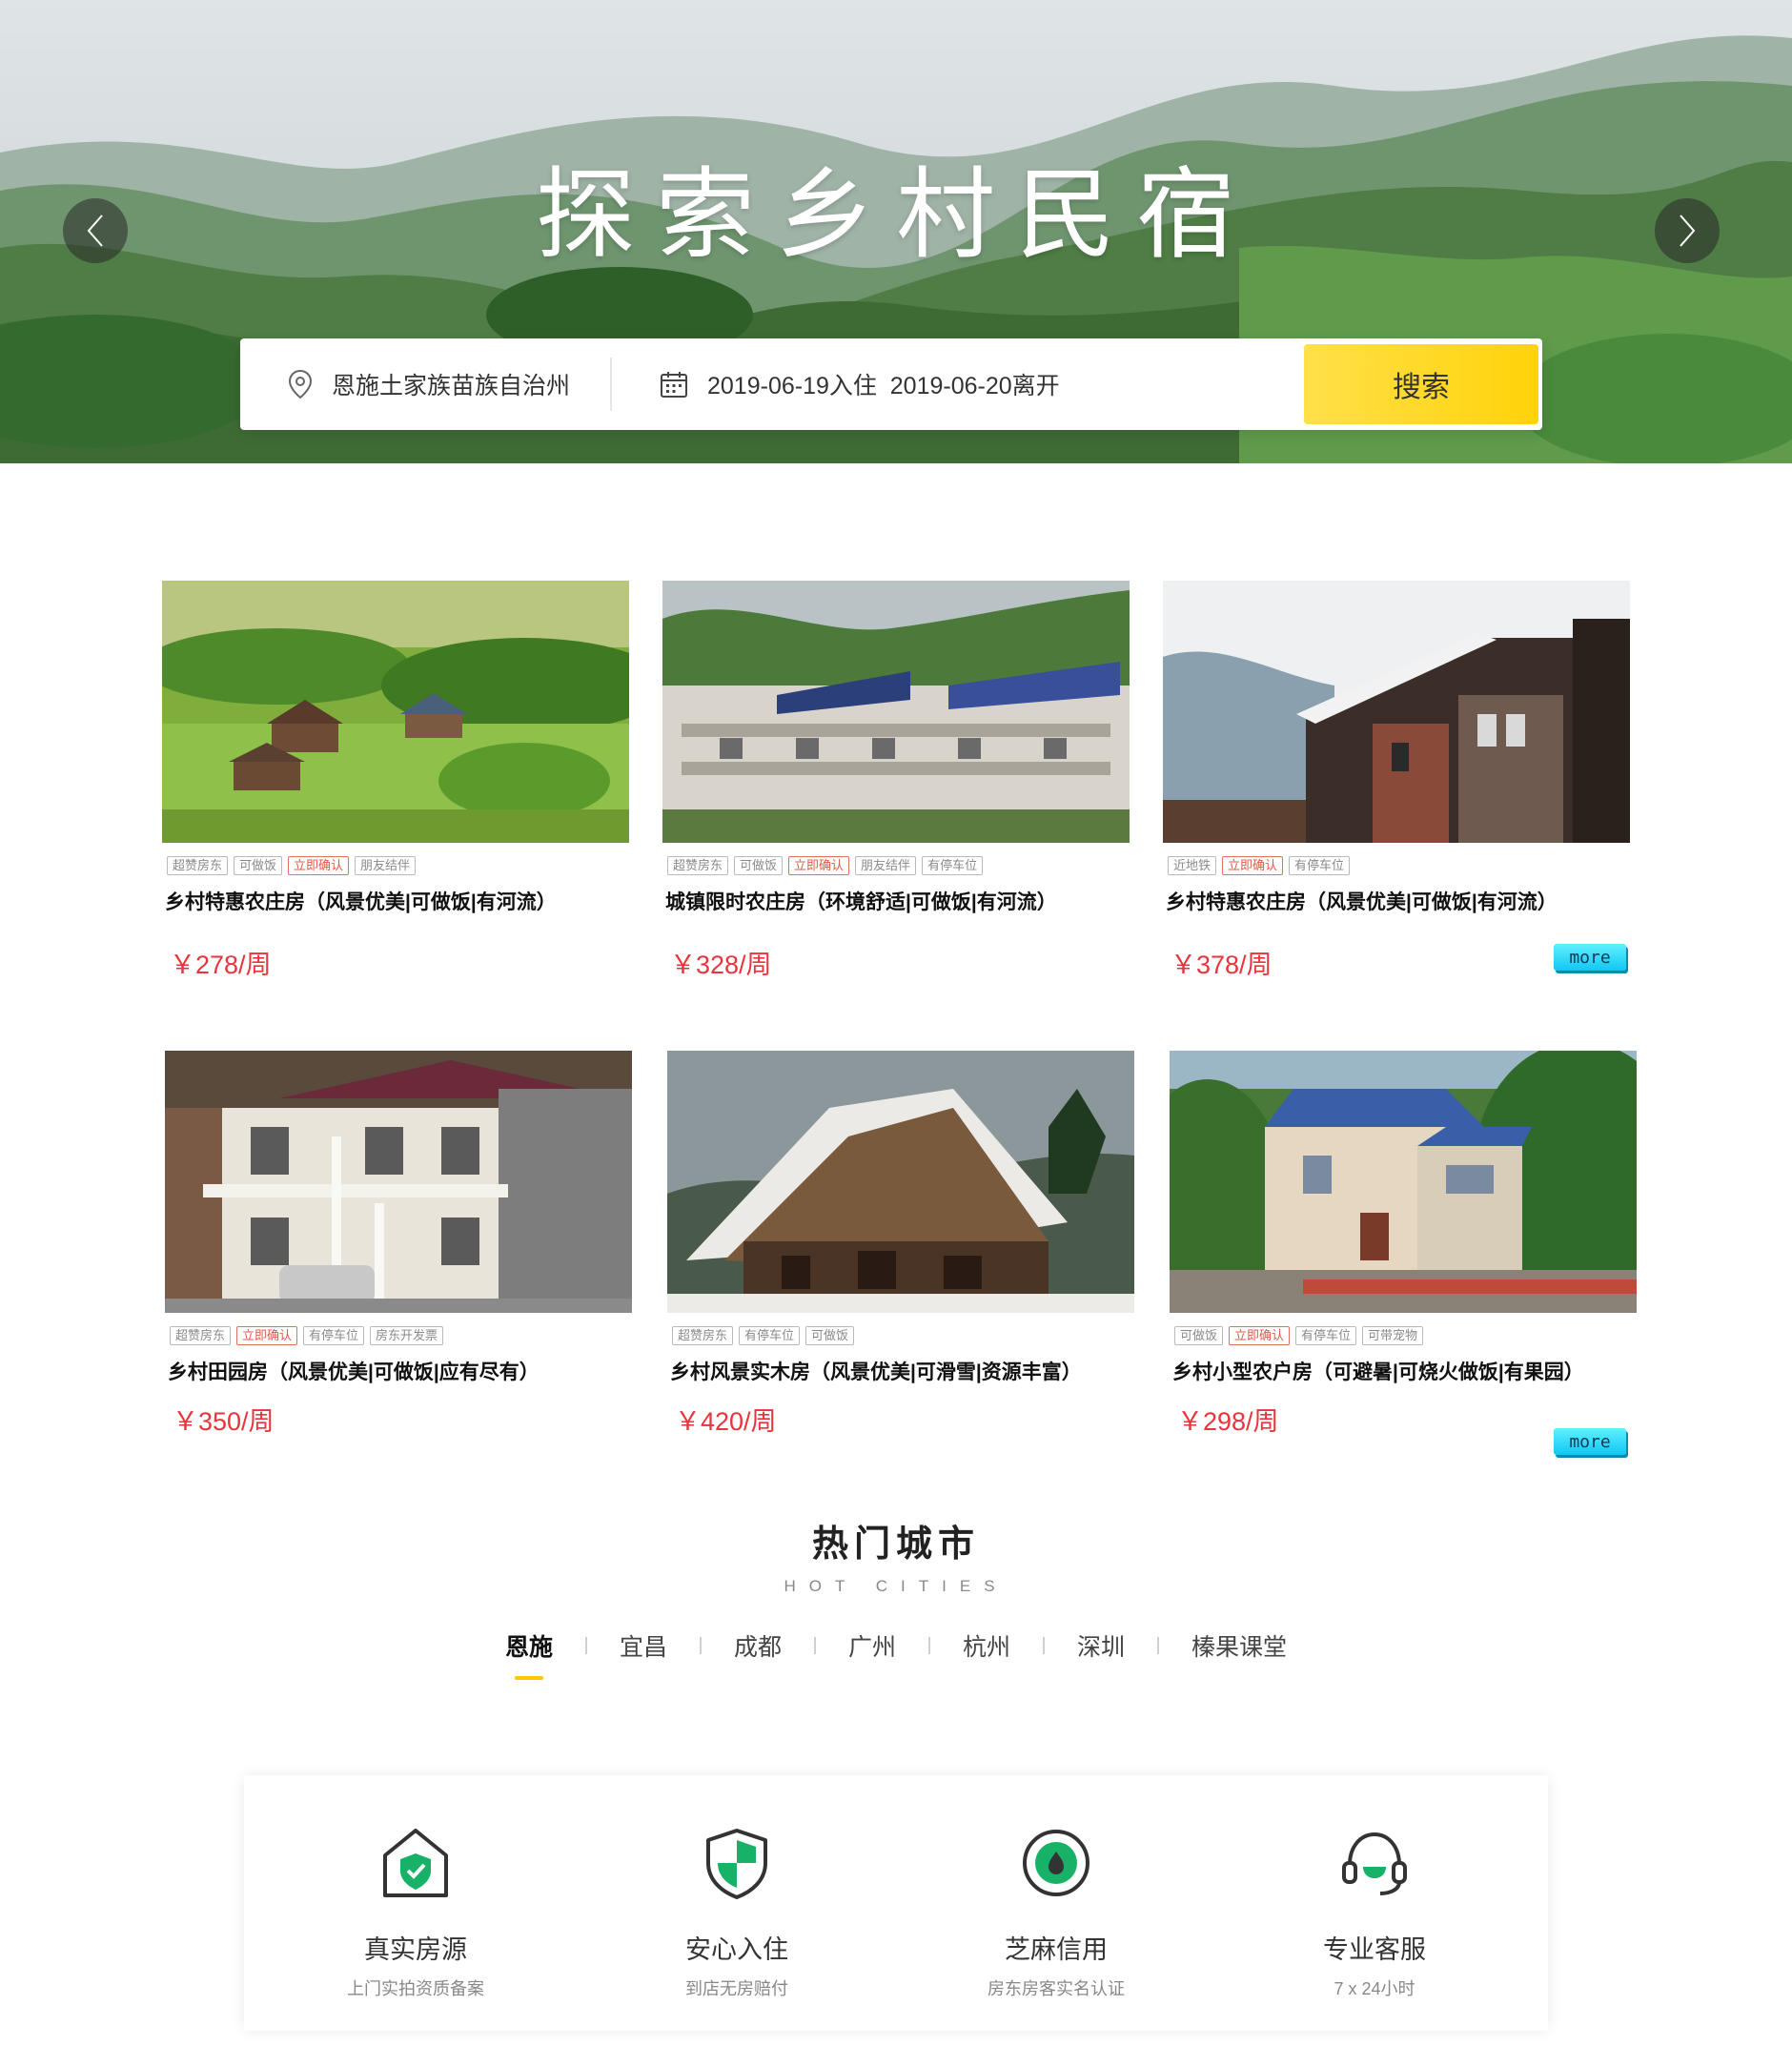 The width and height of the screenshot is (1792, 2067). What do you see at coordinates (415, 1949) in the screenshot?
I see `feature-title: 真实房源` at bounding box center [415, 1949].